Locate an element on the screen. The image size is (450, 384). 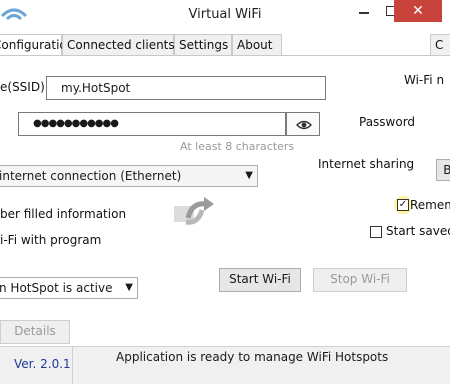
details-button: Details is located at coordinates (35, 332).